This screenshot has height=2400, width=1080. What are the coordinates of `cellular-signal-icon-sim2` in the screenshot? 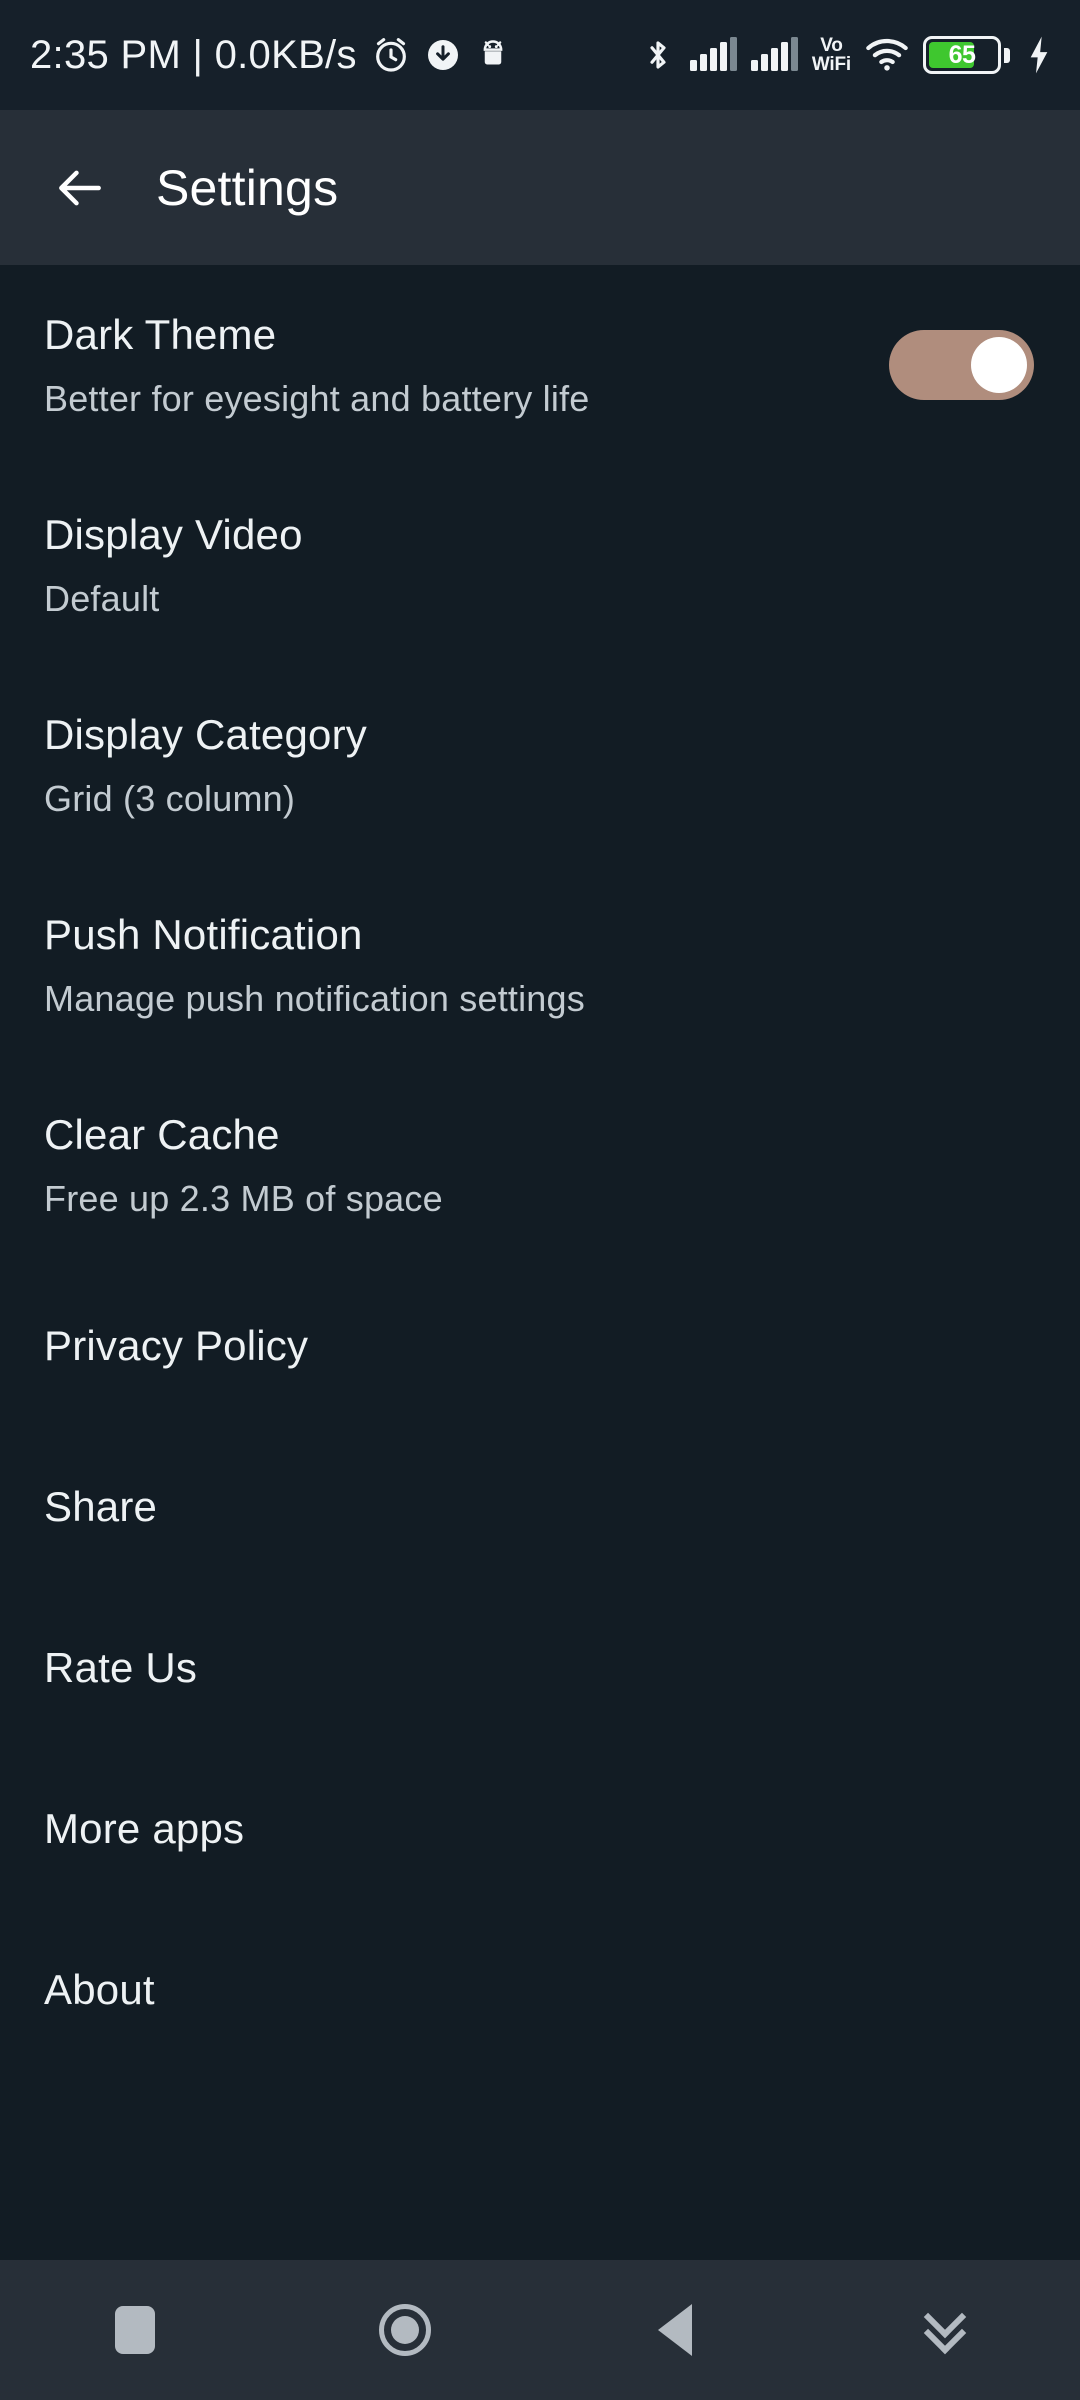 It's located at (774, 54).